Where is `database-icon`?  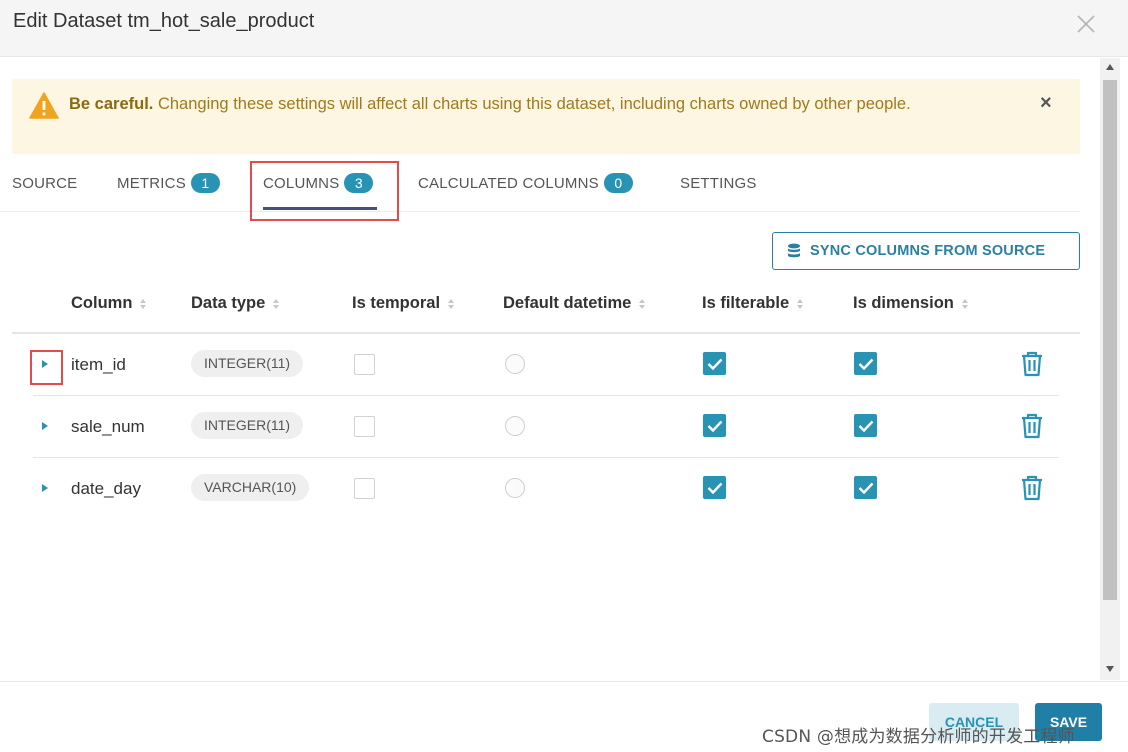 database-icon is located at coordinates (794, 250).